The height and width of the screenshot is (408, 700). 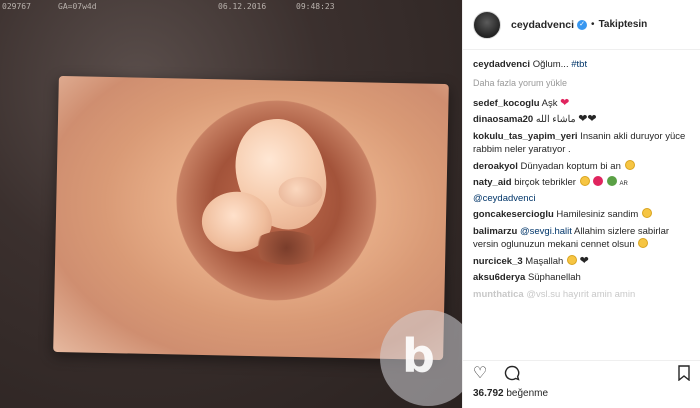 What do you see at coordinates (242, 6) in the screenshot?
I see `scan-date: 06.12.2016` at bounding box center [242, 6].